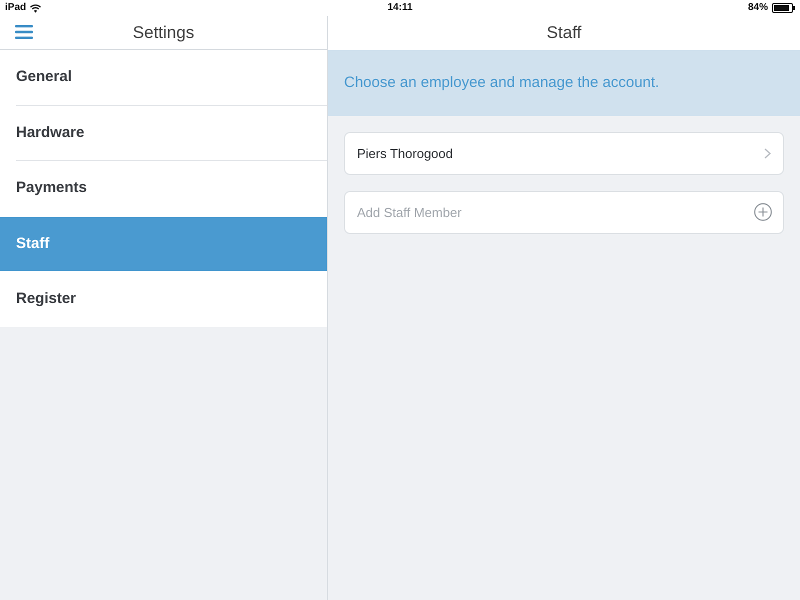  What do you see at coordinates (405, 153) in the screenshot?
I see `employee-name: Piers Thorogood` at bounding box center [405, 153].